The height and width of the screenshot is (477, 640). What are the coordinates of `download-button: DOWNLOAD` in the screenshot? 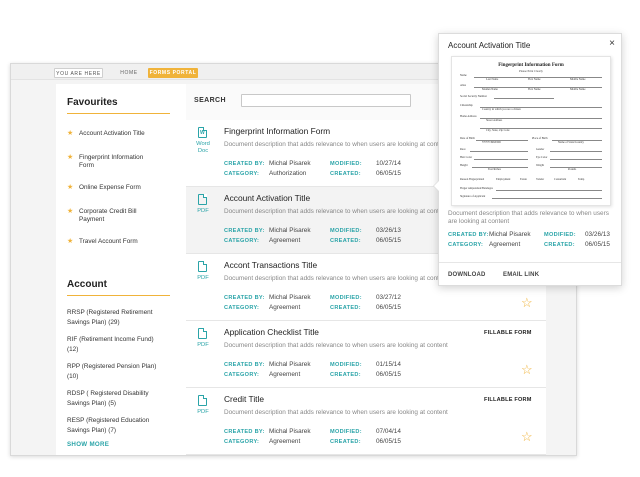 It's located at (467, 275).